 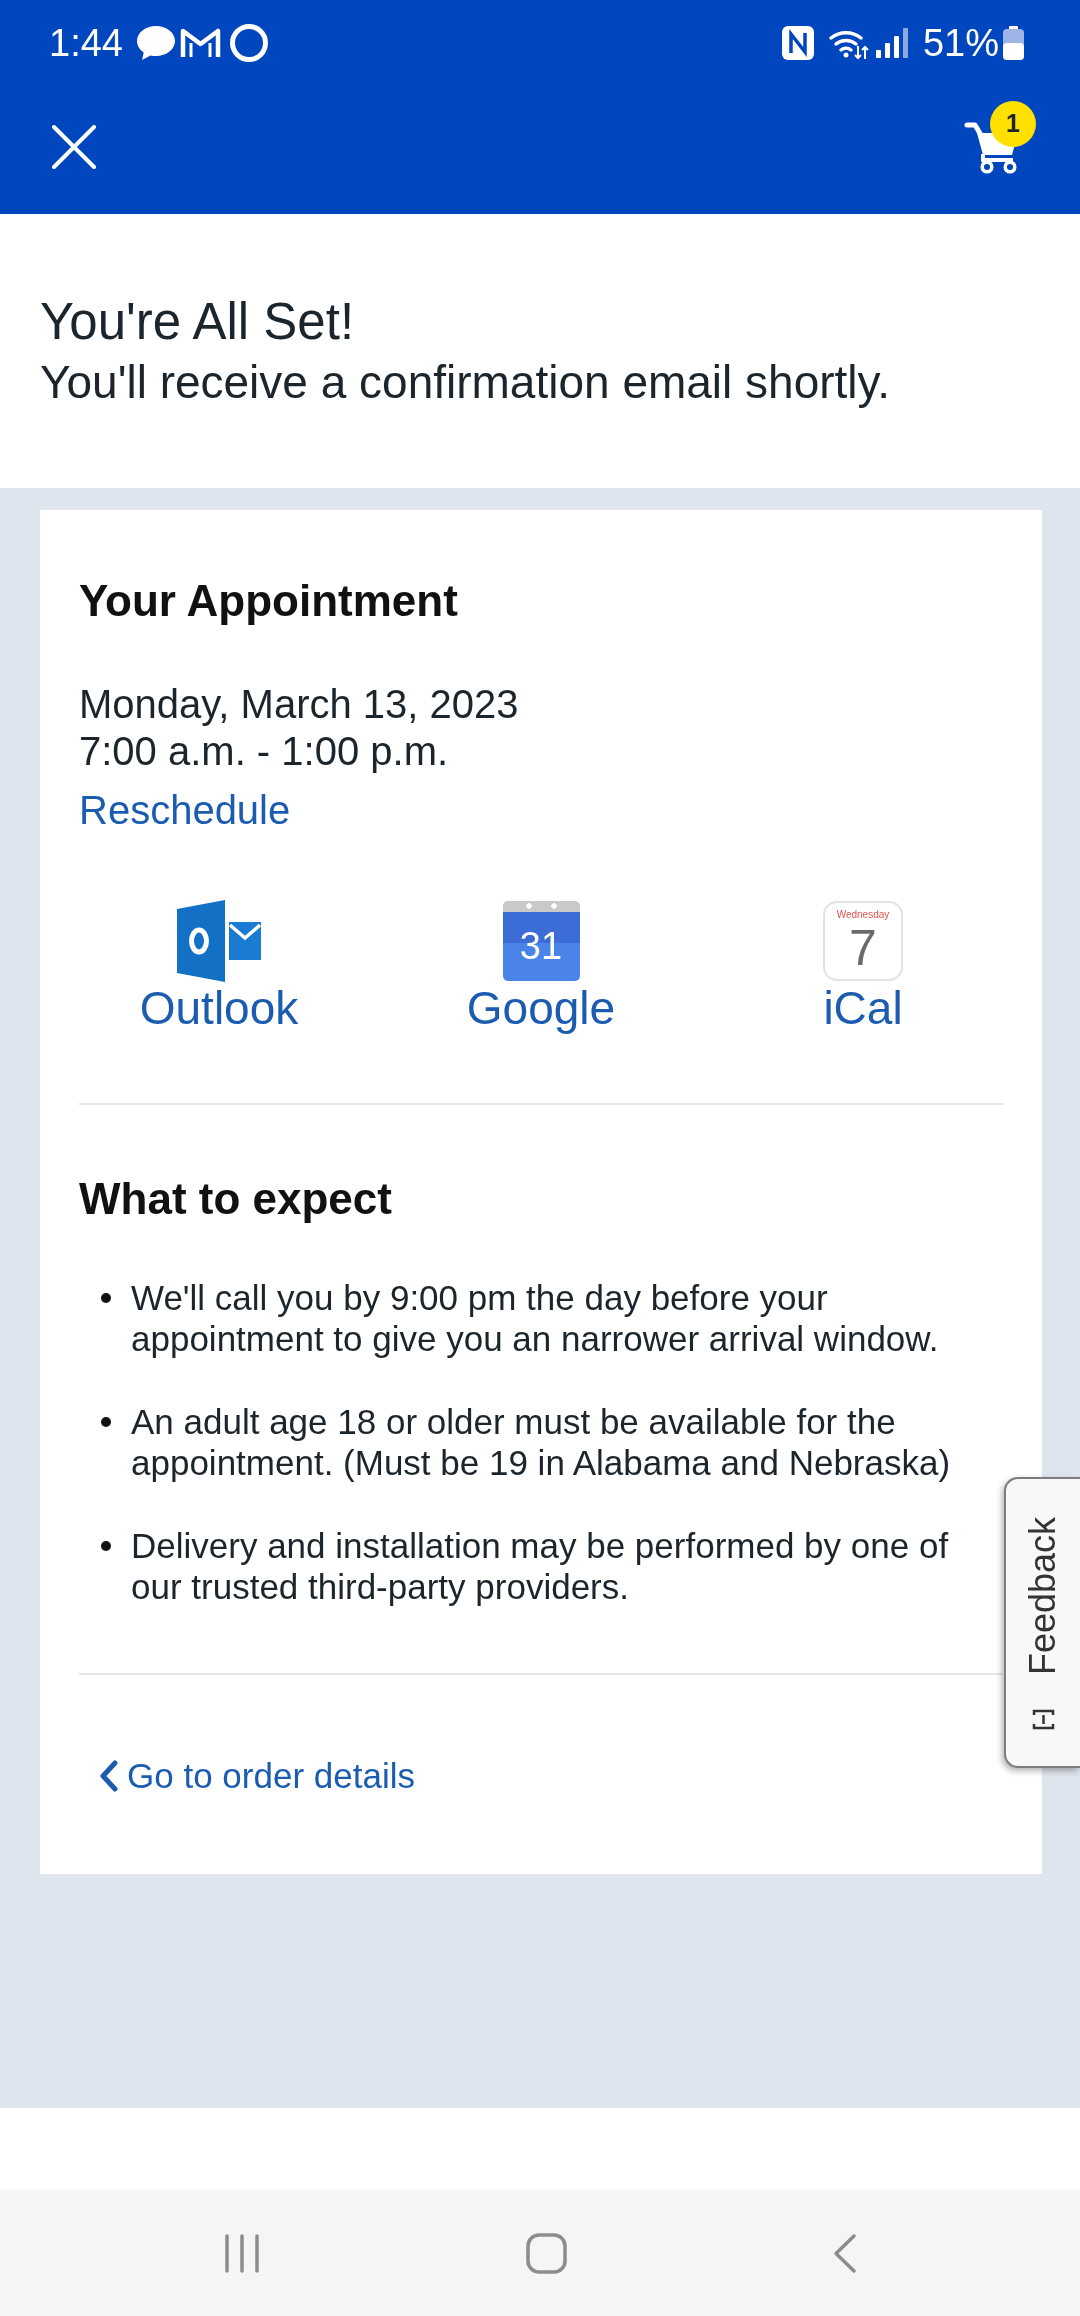 What do you see at coordinates (1013, 123) in the screenshot?
I see `cart-count-badge: 1` at bounding box center [1013, 123].